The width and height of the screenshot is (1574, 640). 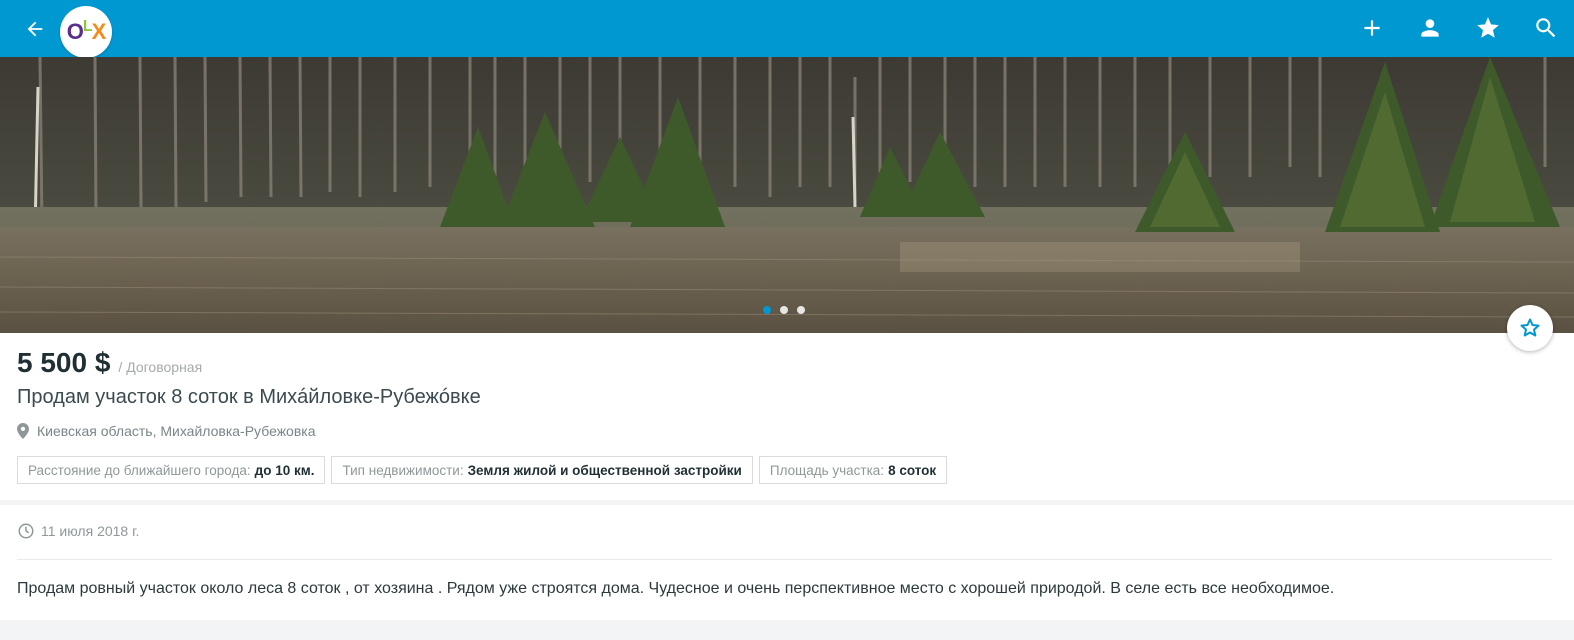 What do you see at coordinates (827, 470) in the screenshot?
I see `param-label: Площадь участка:` at bounding box center [827, 470].